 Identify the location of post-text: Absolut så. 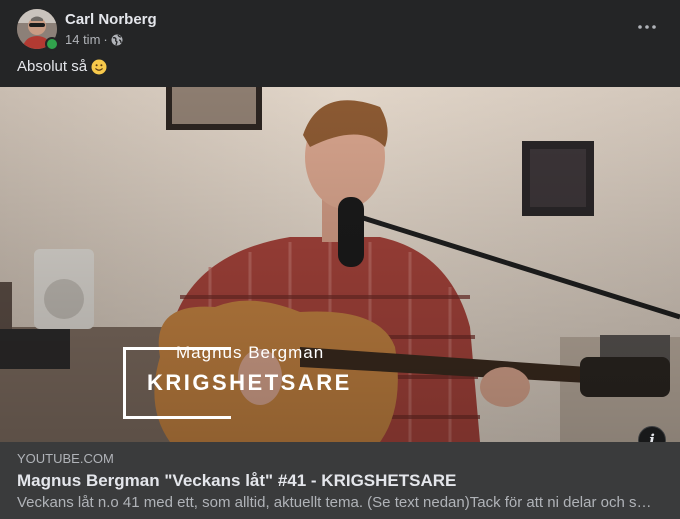
(62, 66).